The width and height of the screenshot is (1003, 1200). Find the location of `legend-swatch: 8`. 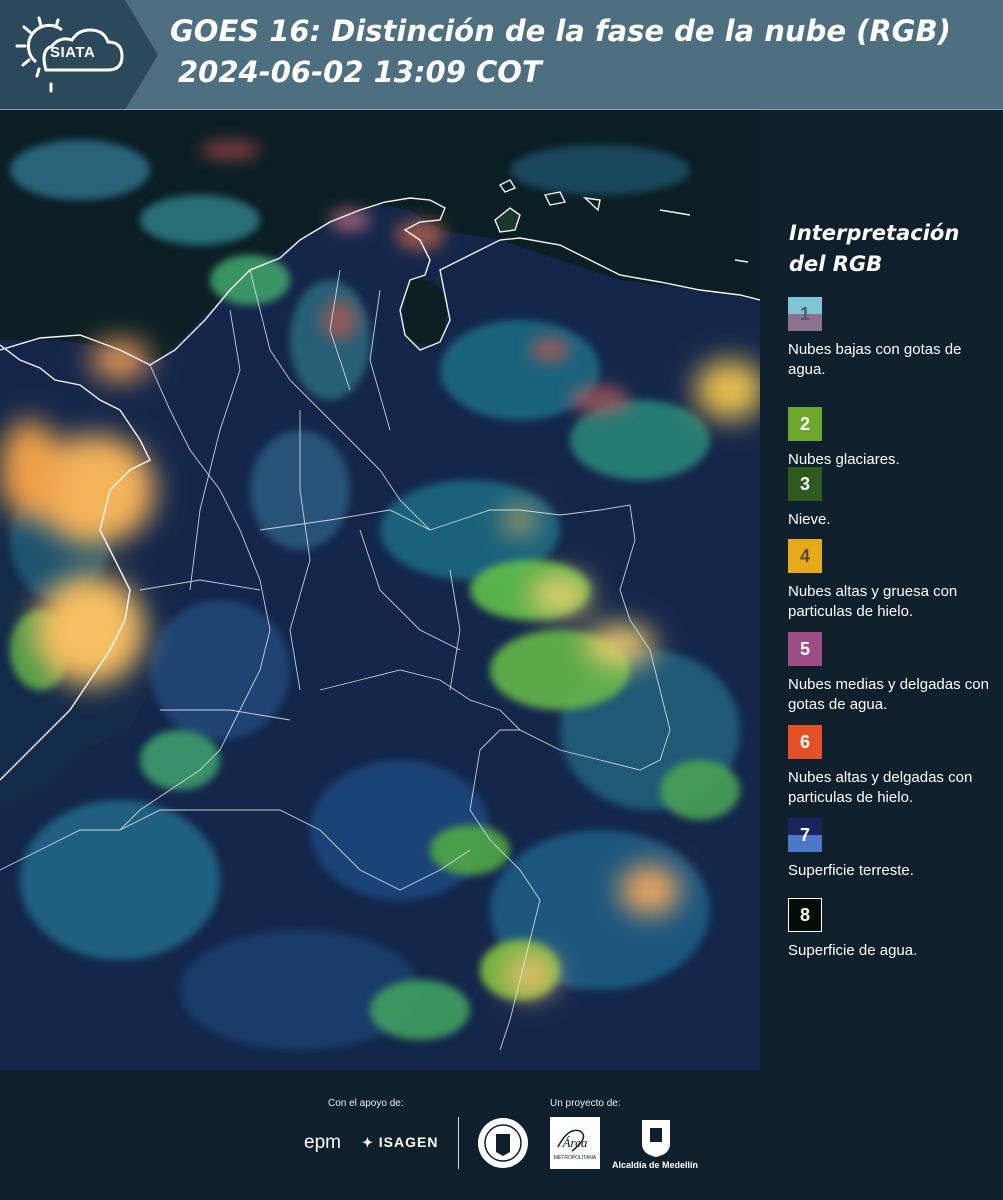

legend-swatch: 8 is located at coordinates (805, 915).